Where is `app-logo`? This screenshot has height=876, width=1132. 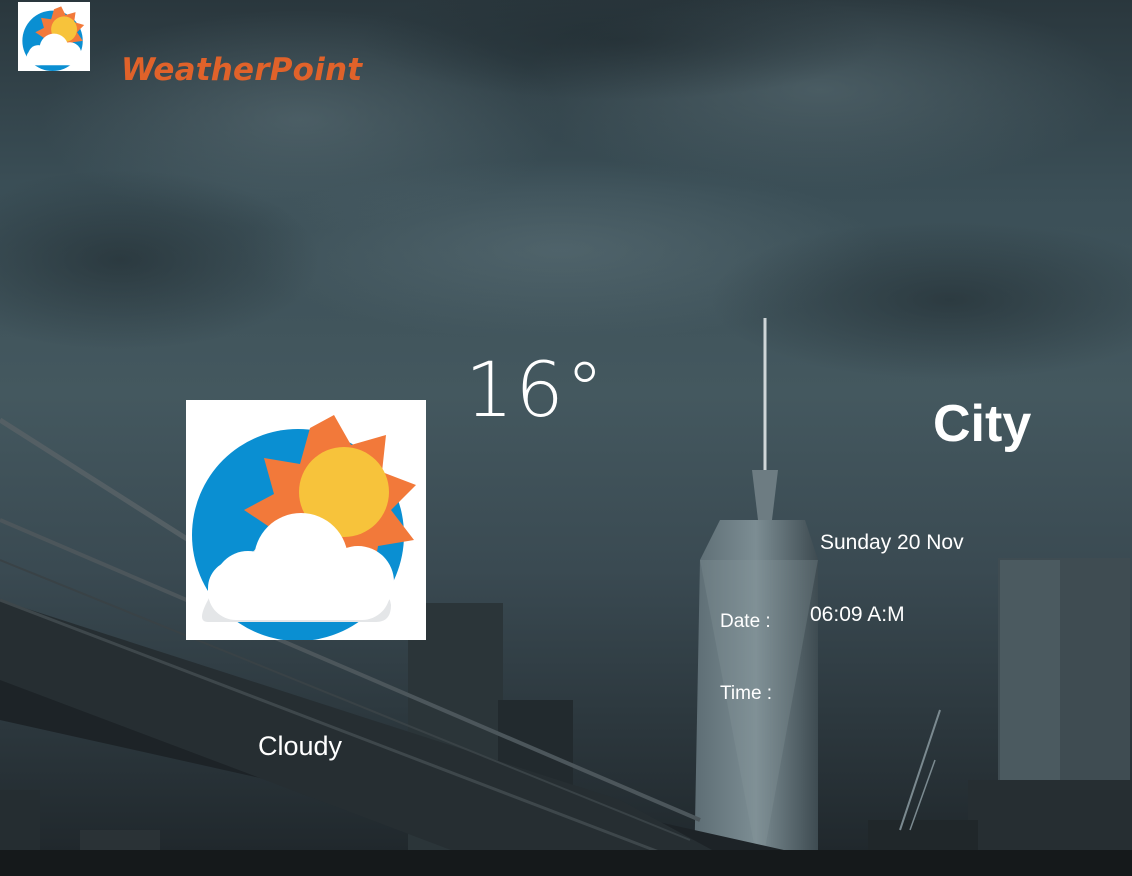 app-logo is located at coordinates (54, 36).